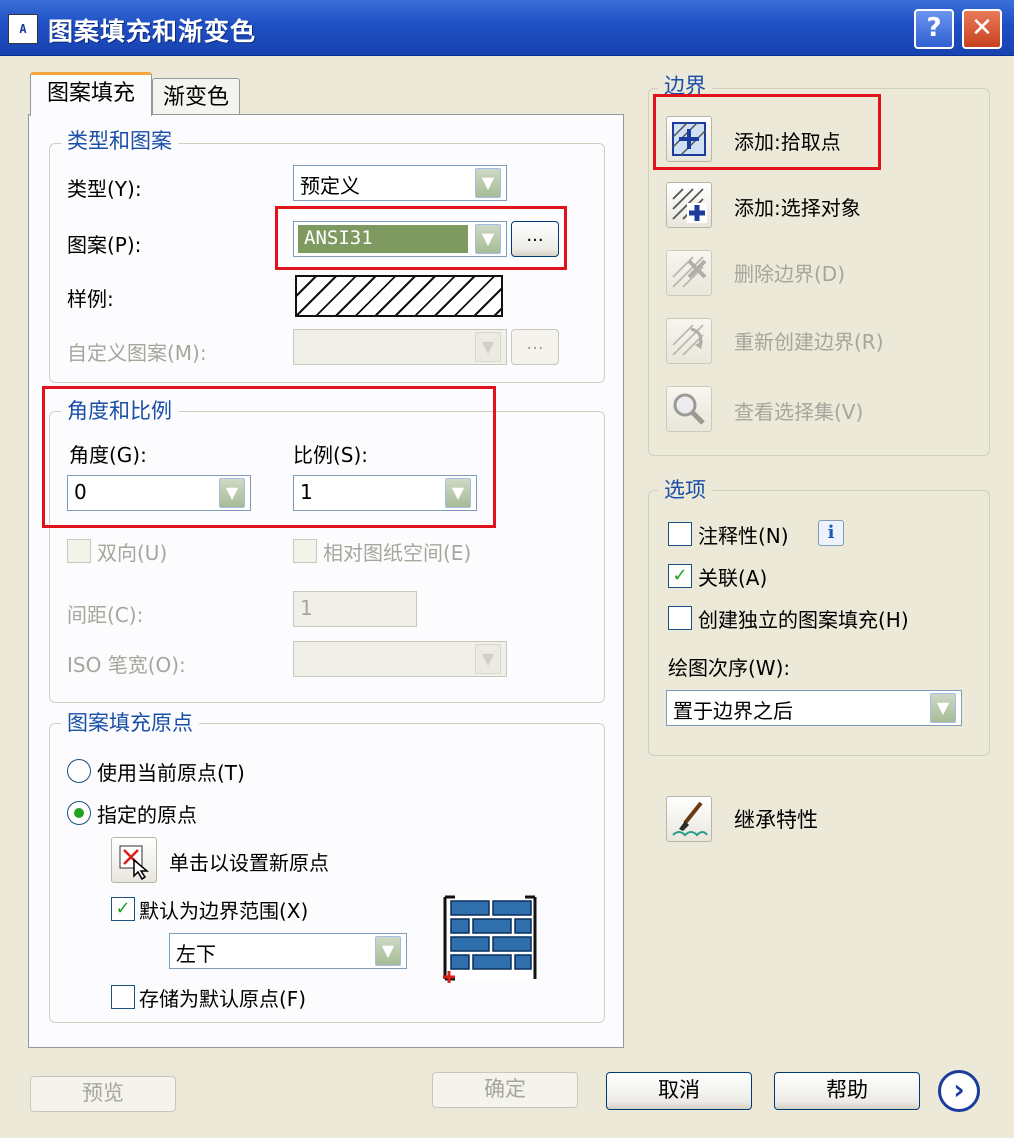  What do you see at coordinates (680, 576) in the screenshot?
I see `associative-checkbox: ✓` at bounding box center [680, 576].